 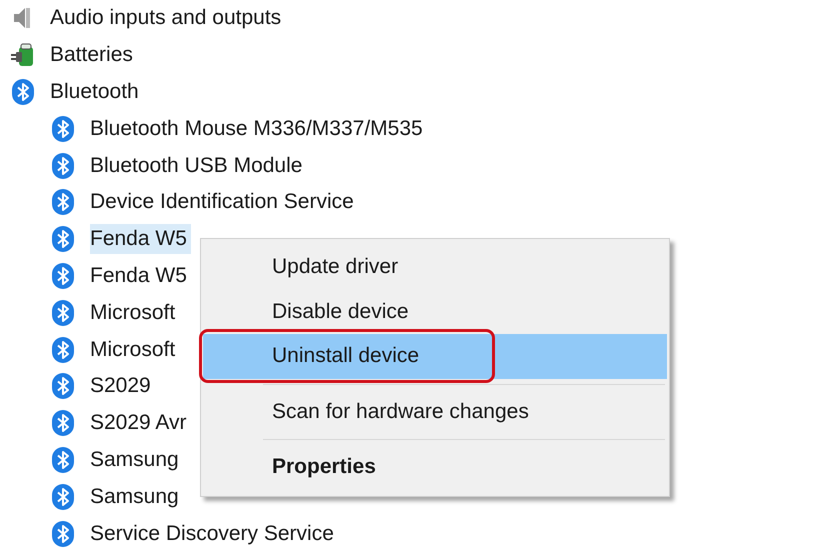 What do you see at coordinates (435, 312) in the screenshot?
I see `menu-item: Disable device` at bounding box center [435, 312].